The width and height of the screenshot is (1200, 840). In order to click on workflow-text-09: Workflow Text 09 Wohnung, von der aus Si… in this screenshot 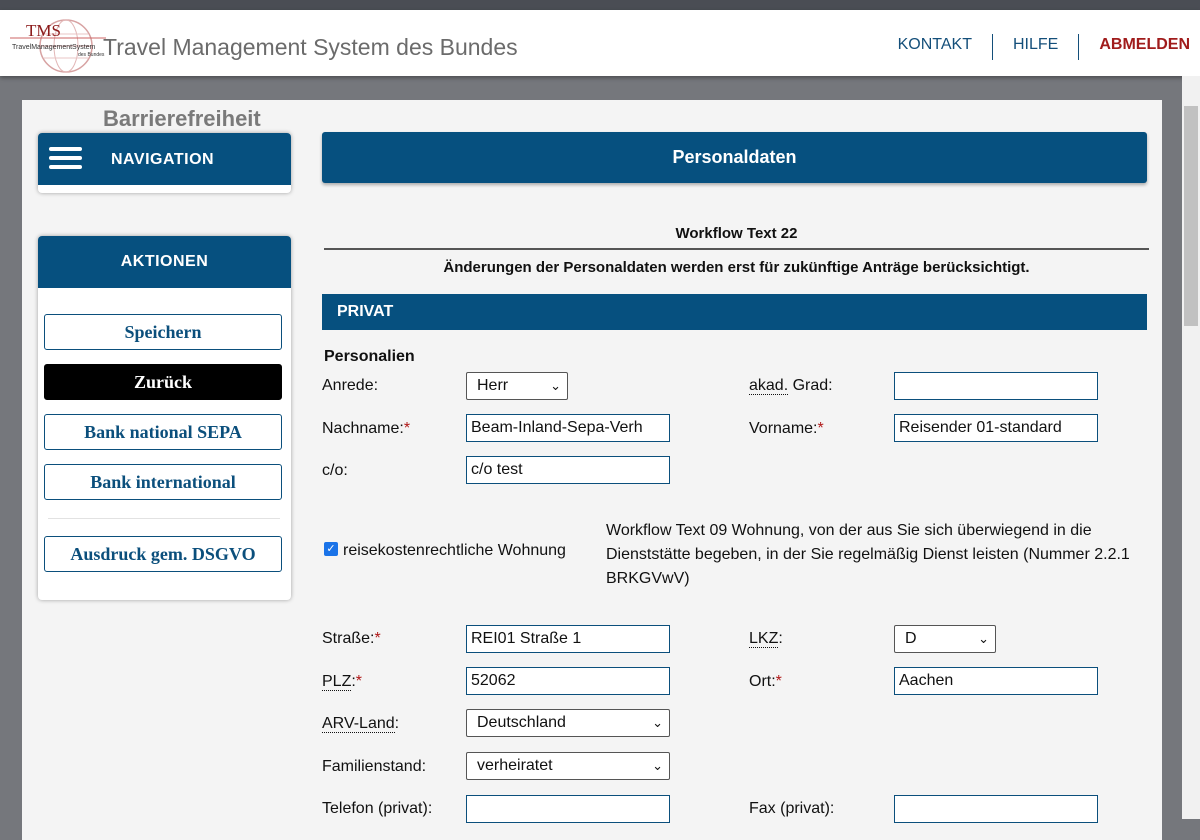, I will do `click(868, 554)`.